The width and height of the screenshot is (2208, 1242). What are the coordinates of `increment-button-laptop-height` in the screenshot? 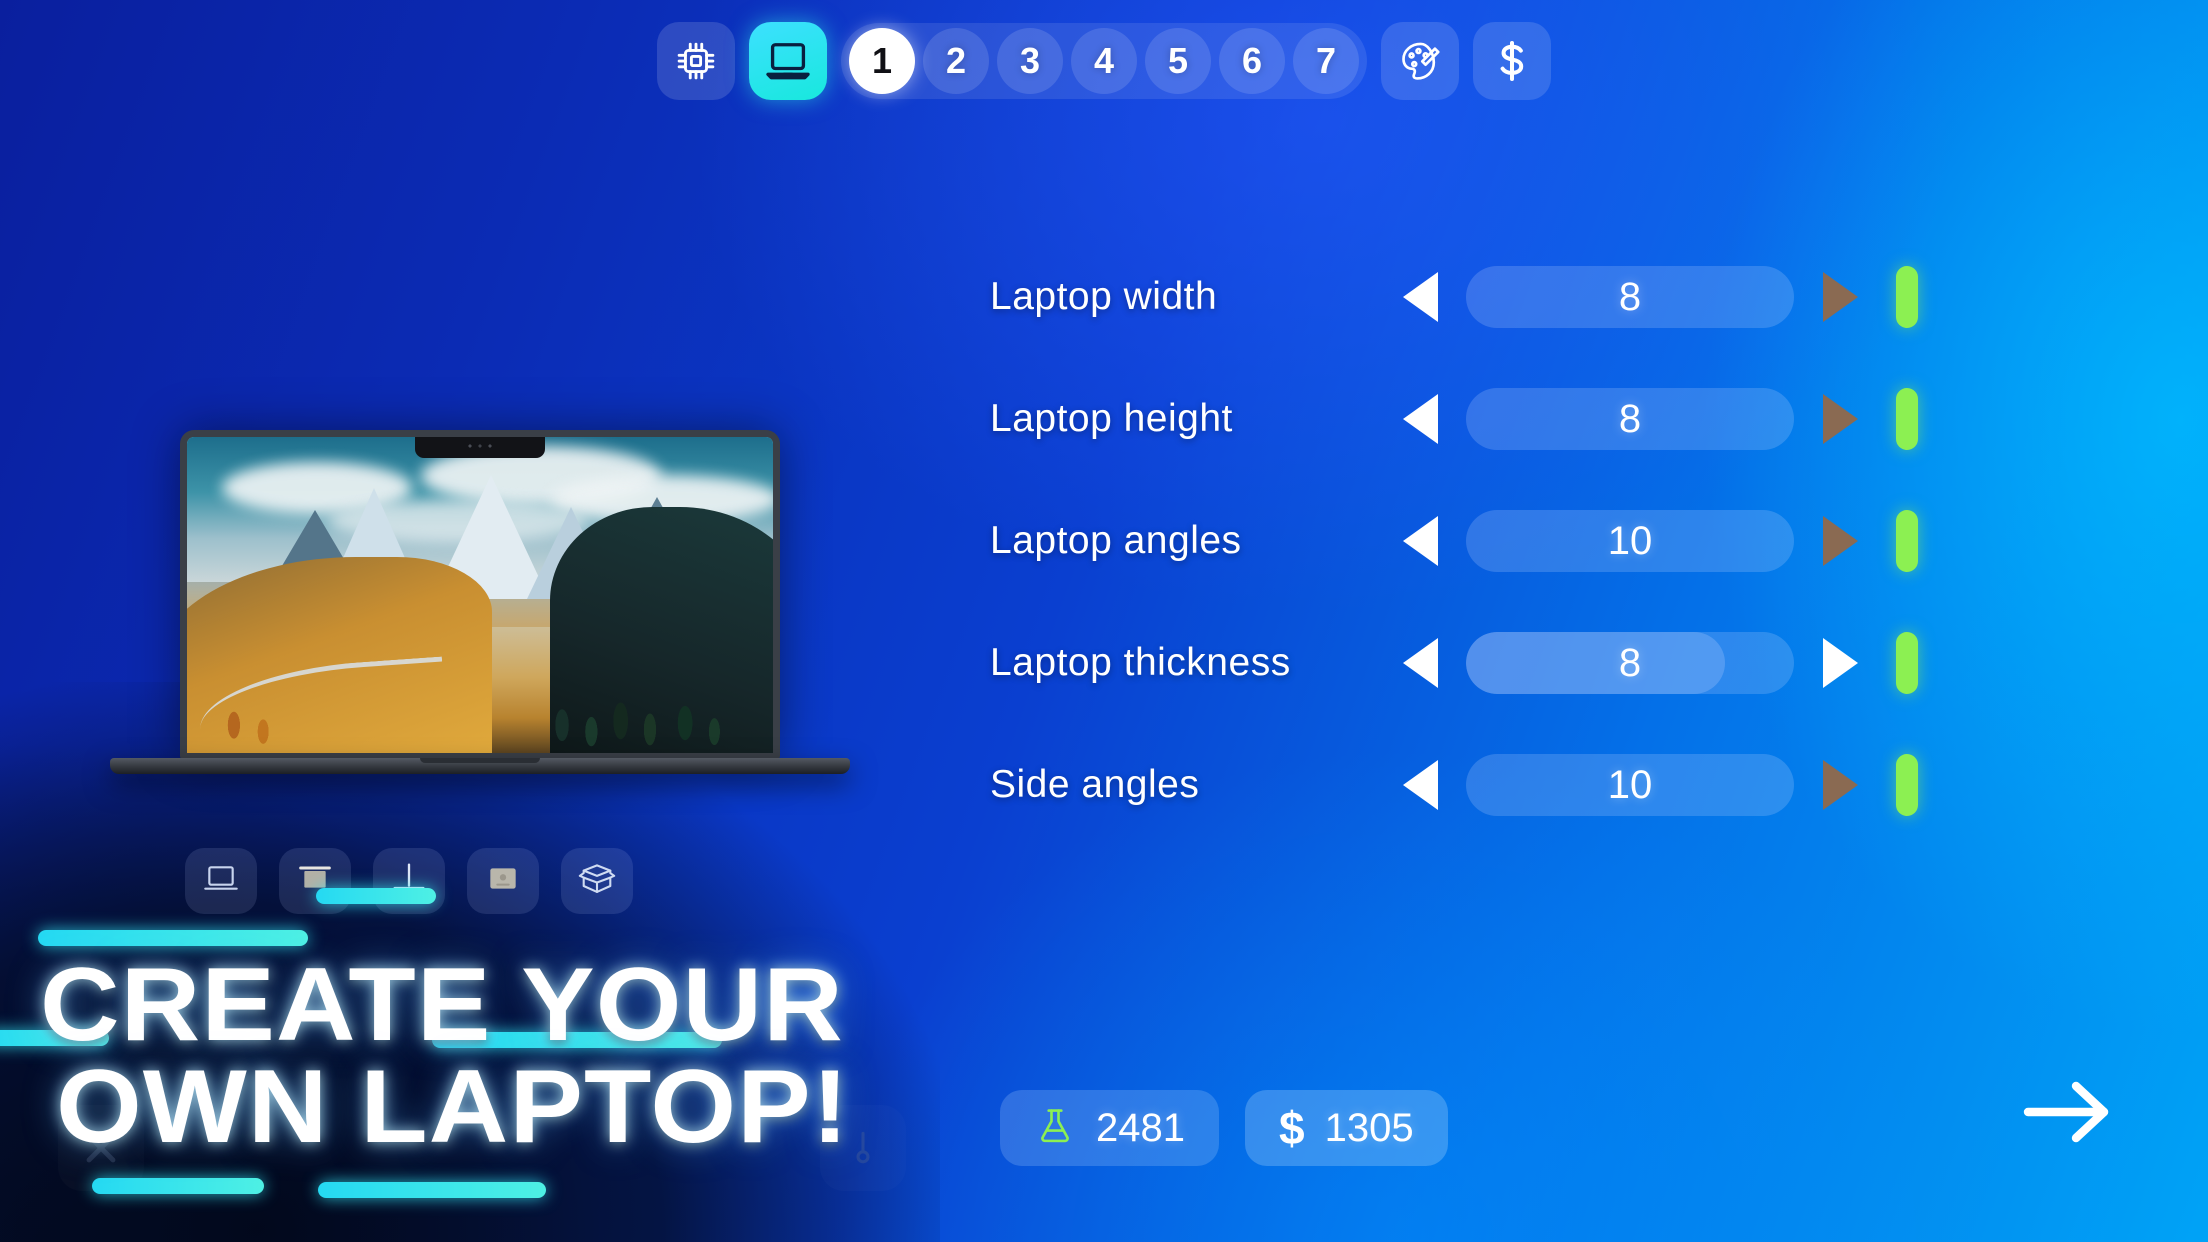 It's located at (1840, 419).